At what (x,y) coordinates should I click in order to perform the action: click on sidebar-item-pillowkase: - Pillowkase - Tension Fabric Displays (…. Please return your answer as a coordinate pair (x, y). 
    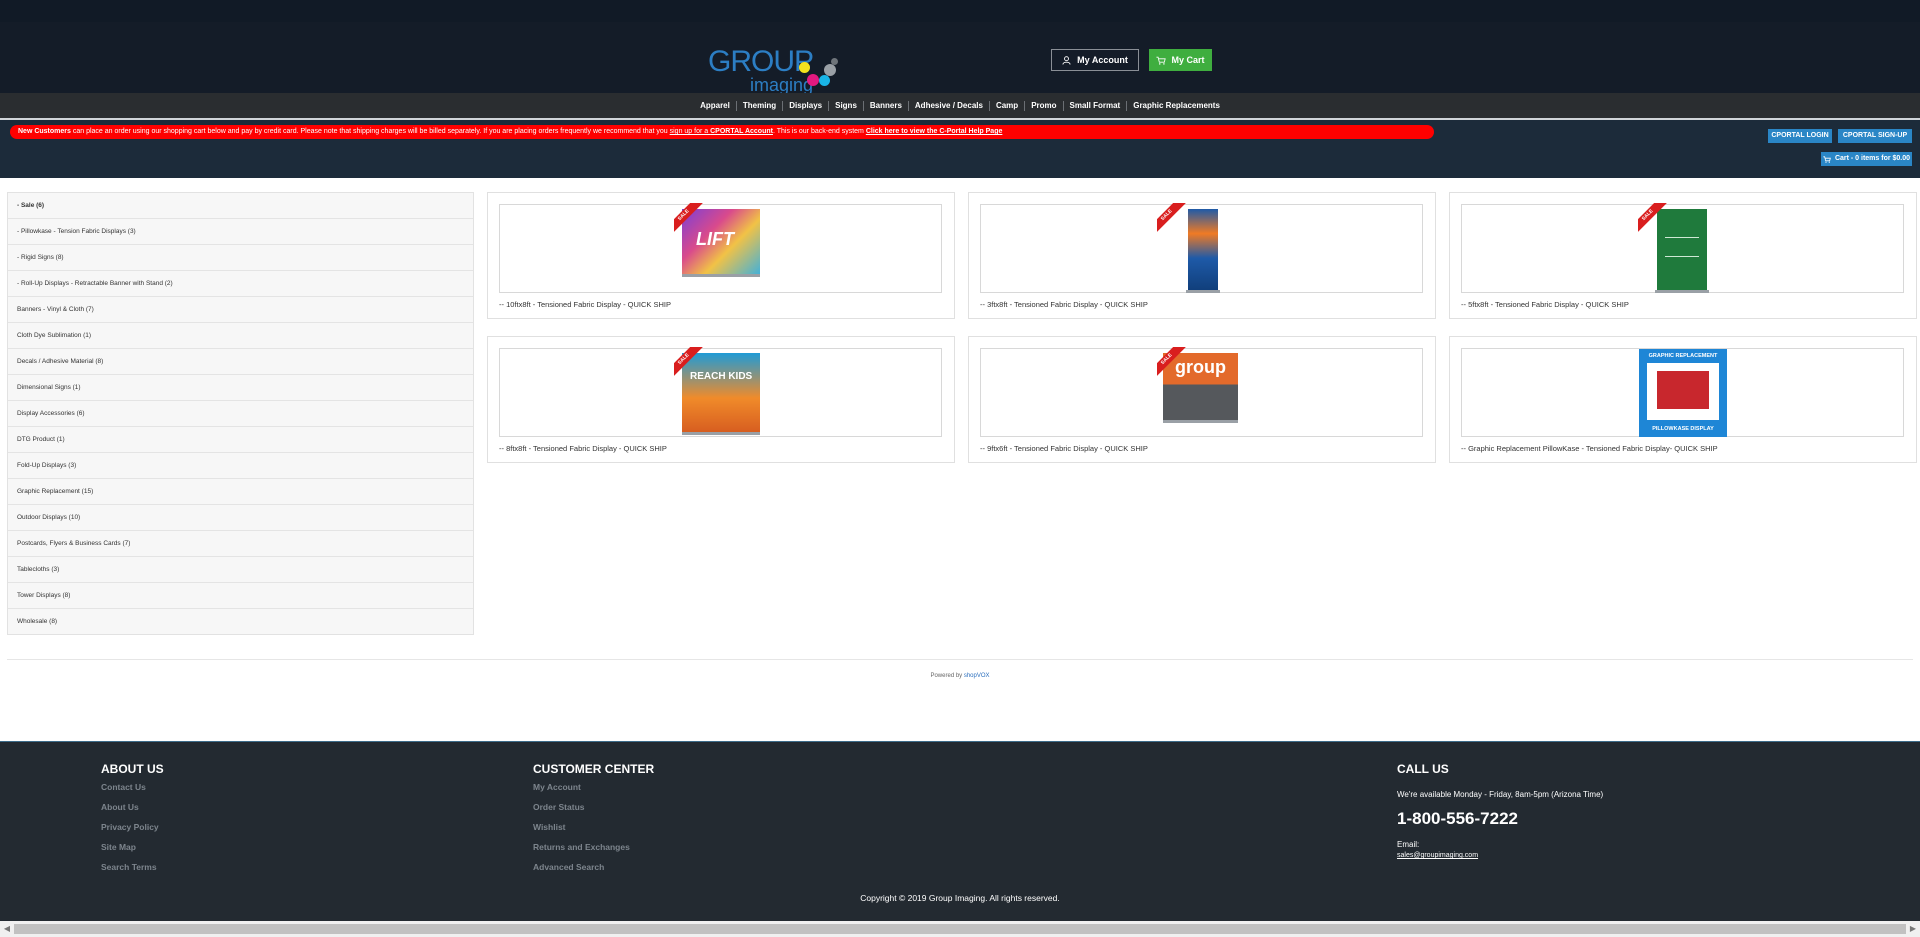
    Looking at the image, I should click on (240, 232).